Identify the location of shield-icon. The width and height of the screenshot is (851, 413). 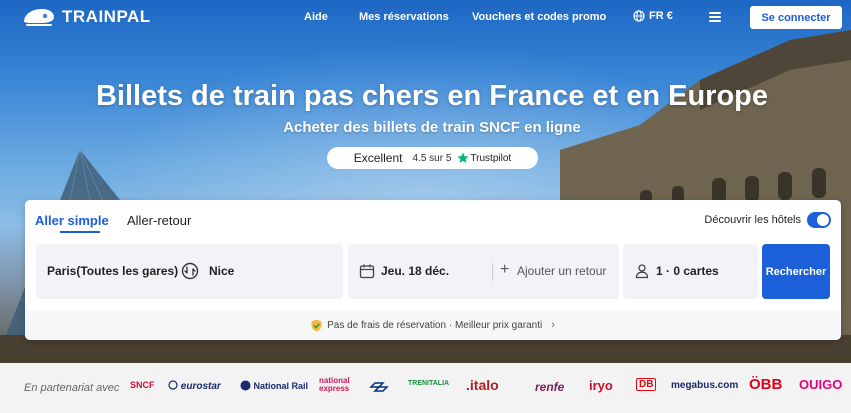
(316, 325).